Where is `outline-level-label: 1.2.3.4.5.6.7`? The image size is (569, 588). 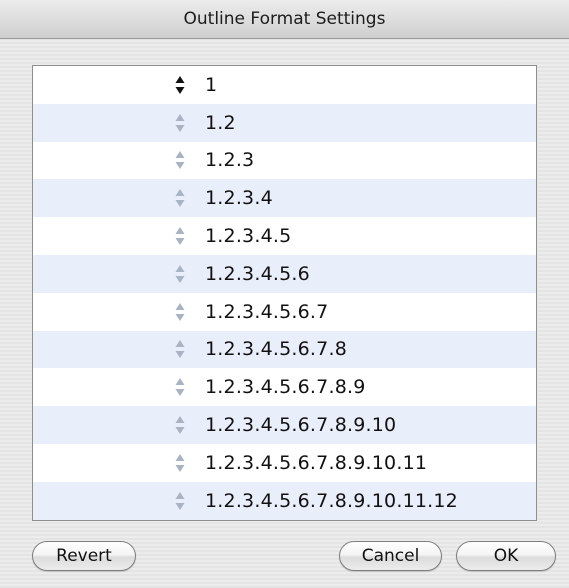 outline-level-label: 1.2.3.4.5.6.7 is located at coordinates (267, 311).